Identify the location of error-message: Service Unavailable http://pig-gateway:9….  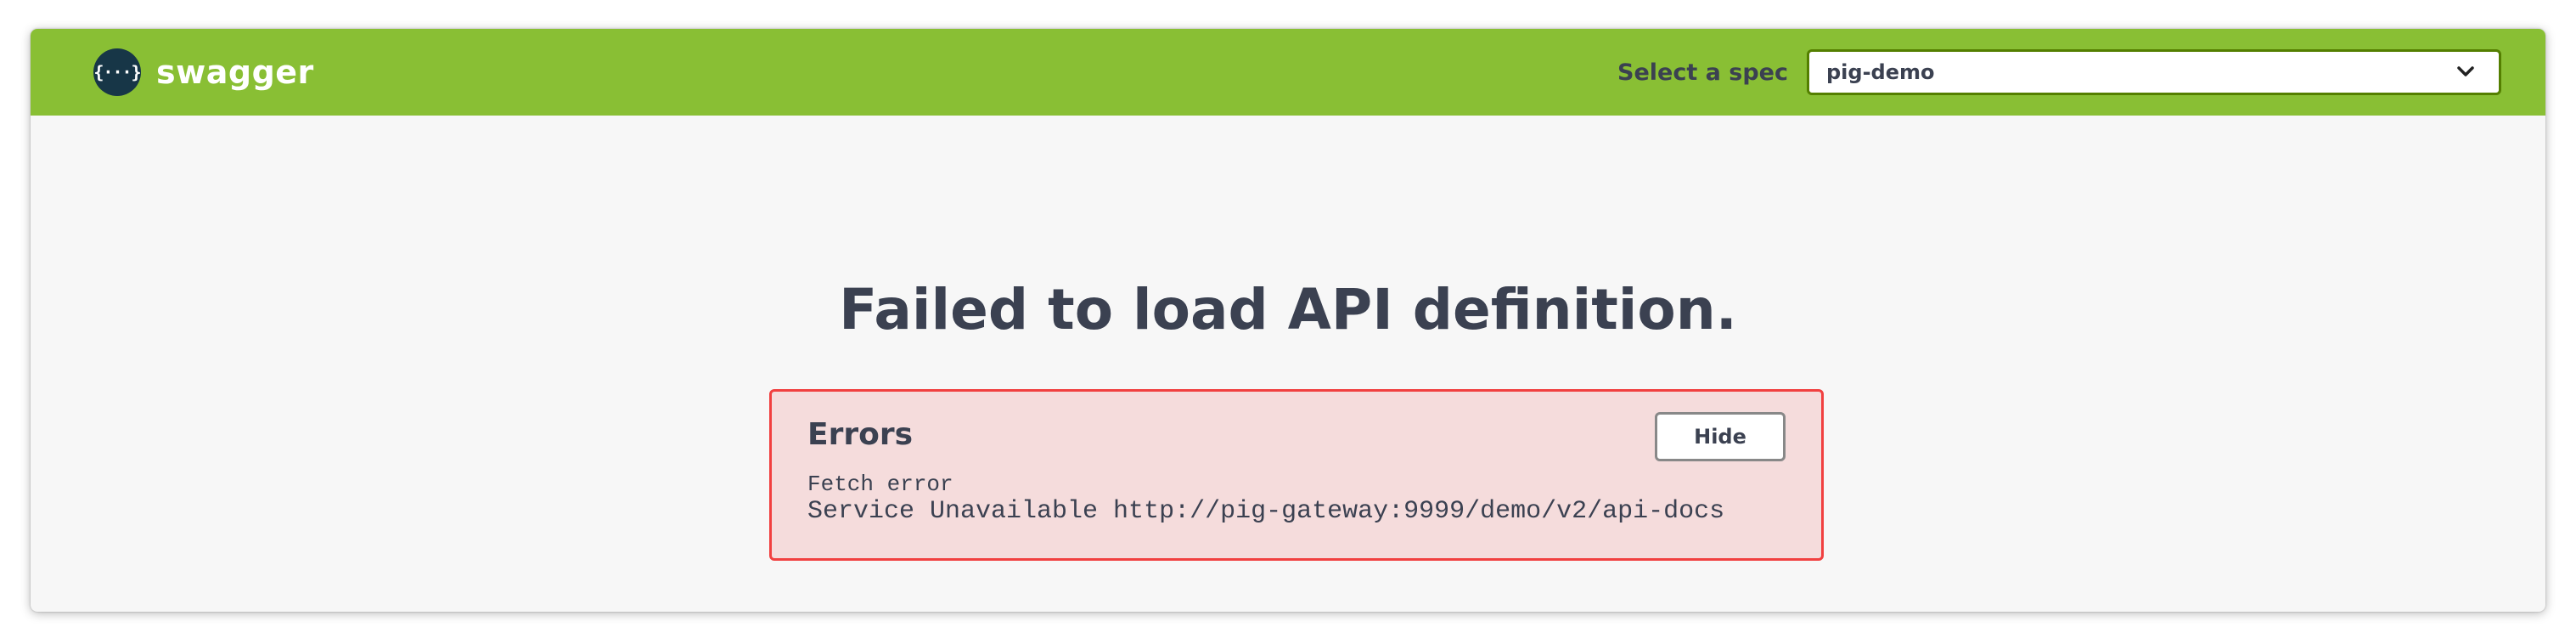
(1266, 511).